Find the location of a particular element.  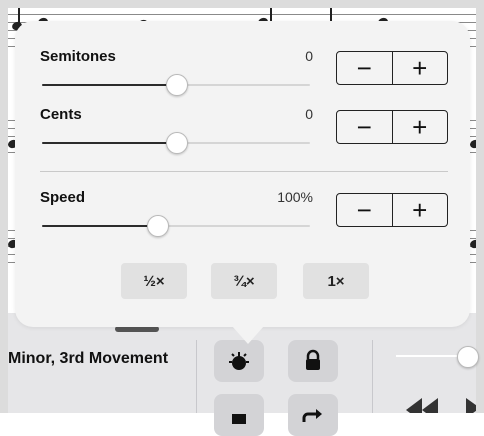

speed-slider-fill is located at coordinates (100, 226).